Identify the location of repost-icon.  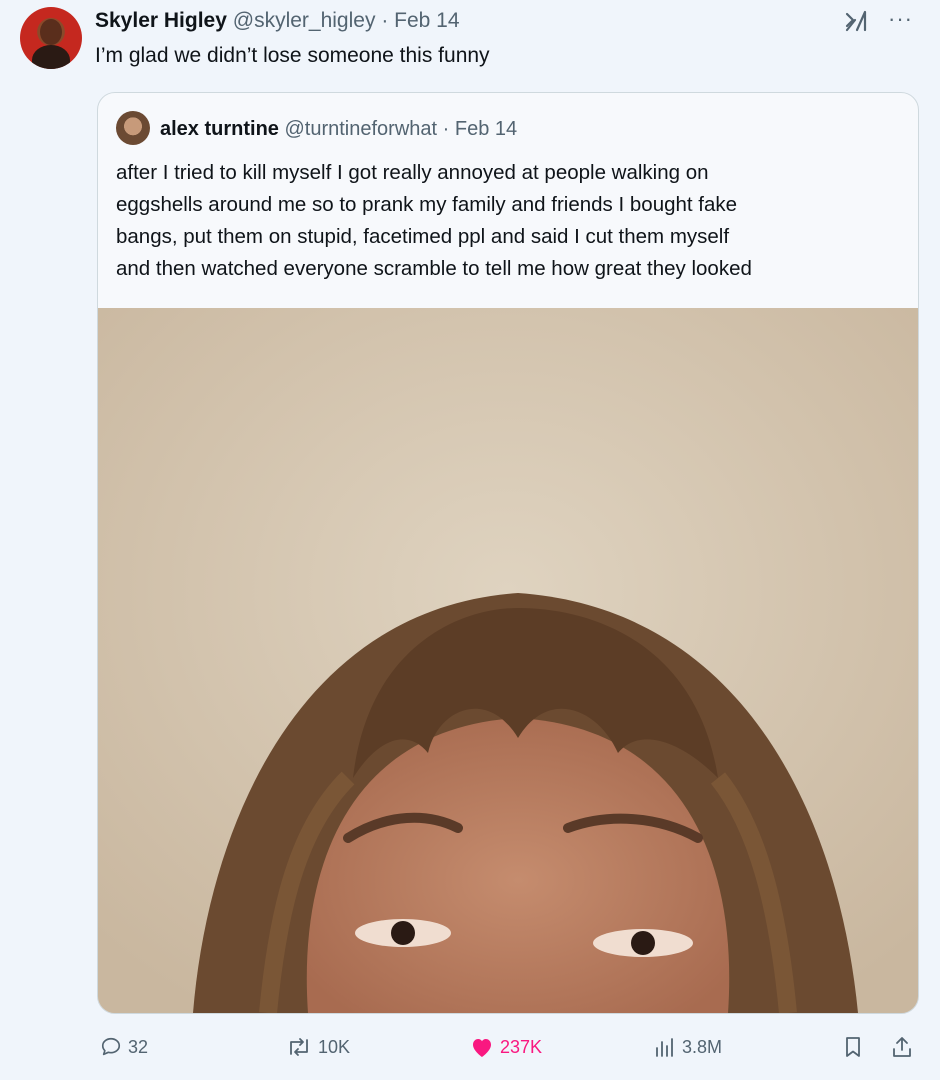
(299, 1047).